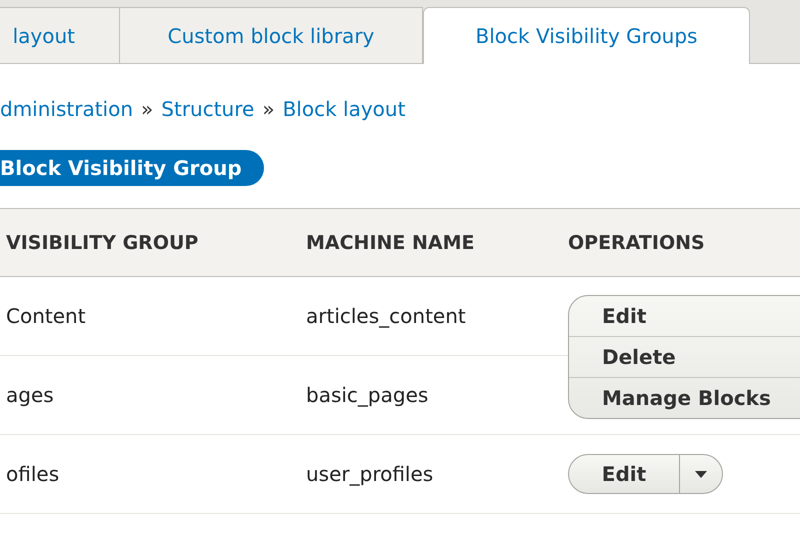 The height and width of the screenshot is (533, 800). What do you see at coordinates (684, 316) in the screenshot?
I see `menu-item: Edit` at bounding box center [684, 316].